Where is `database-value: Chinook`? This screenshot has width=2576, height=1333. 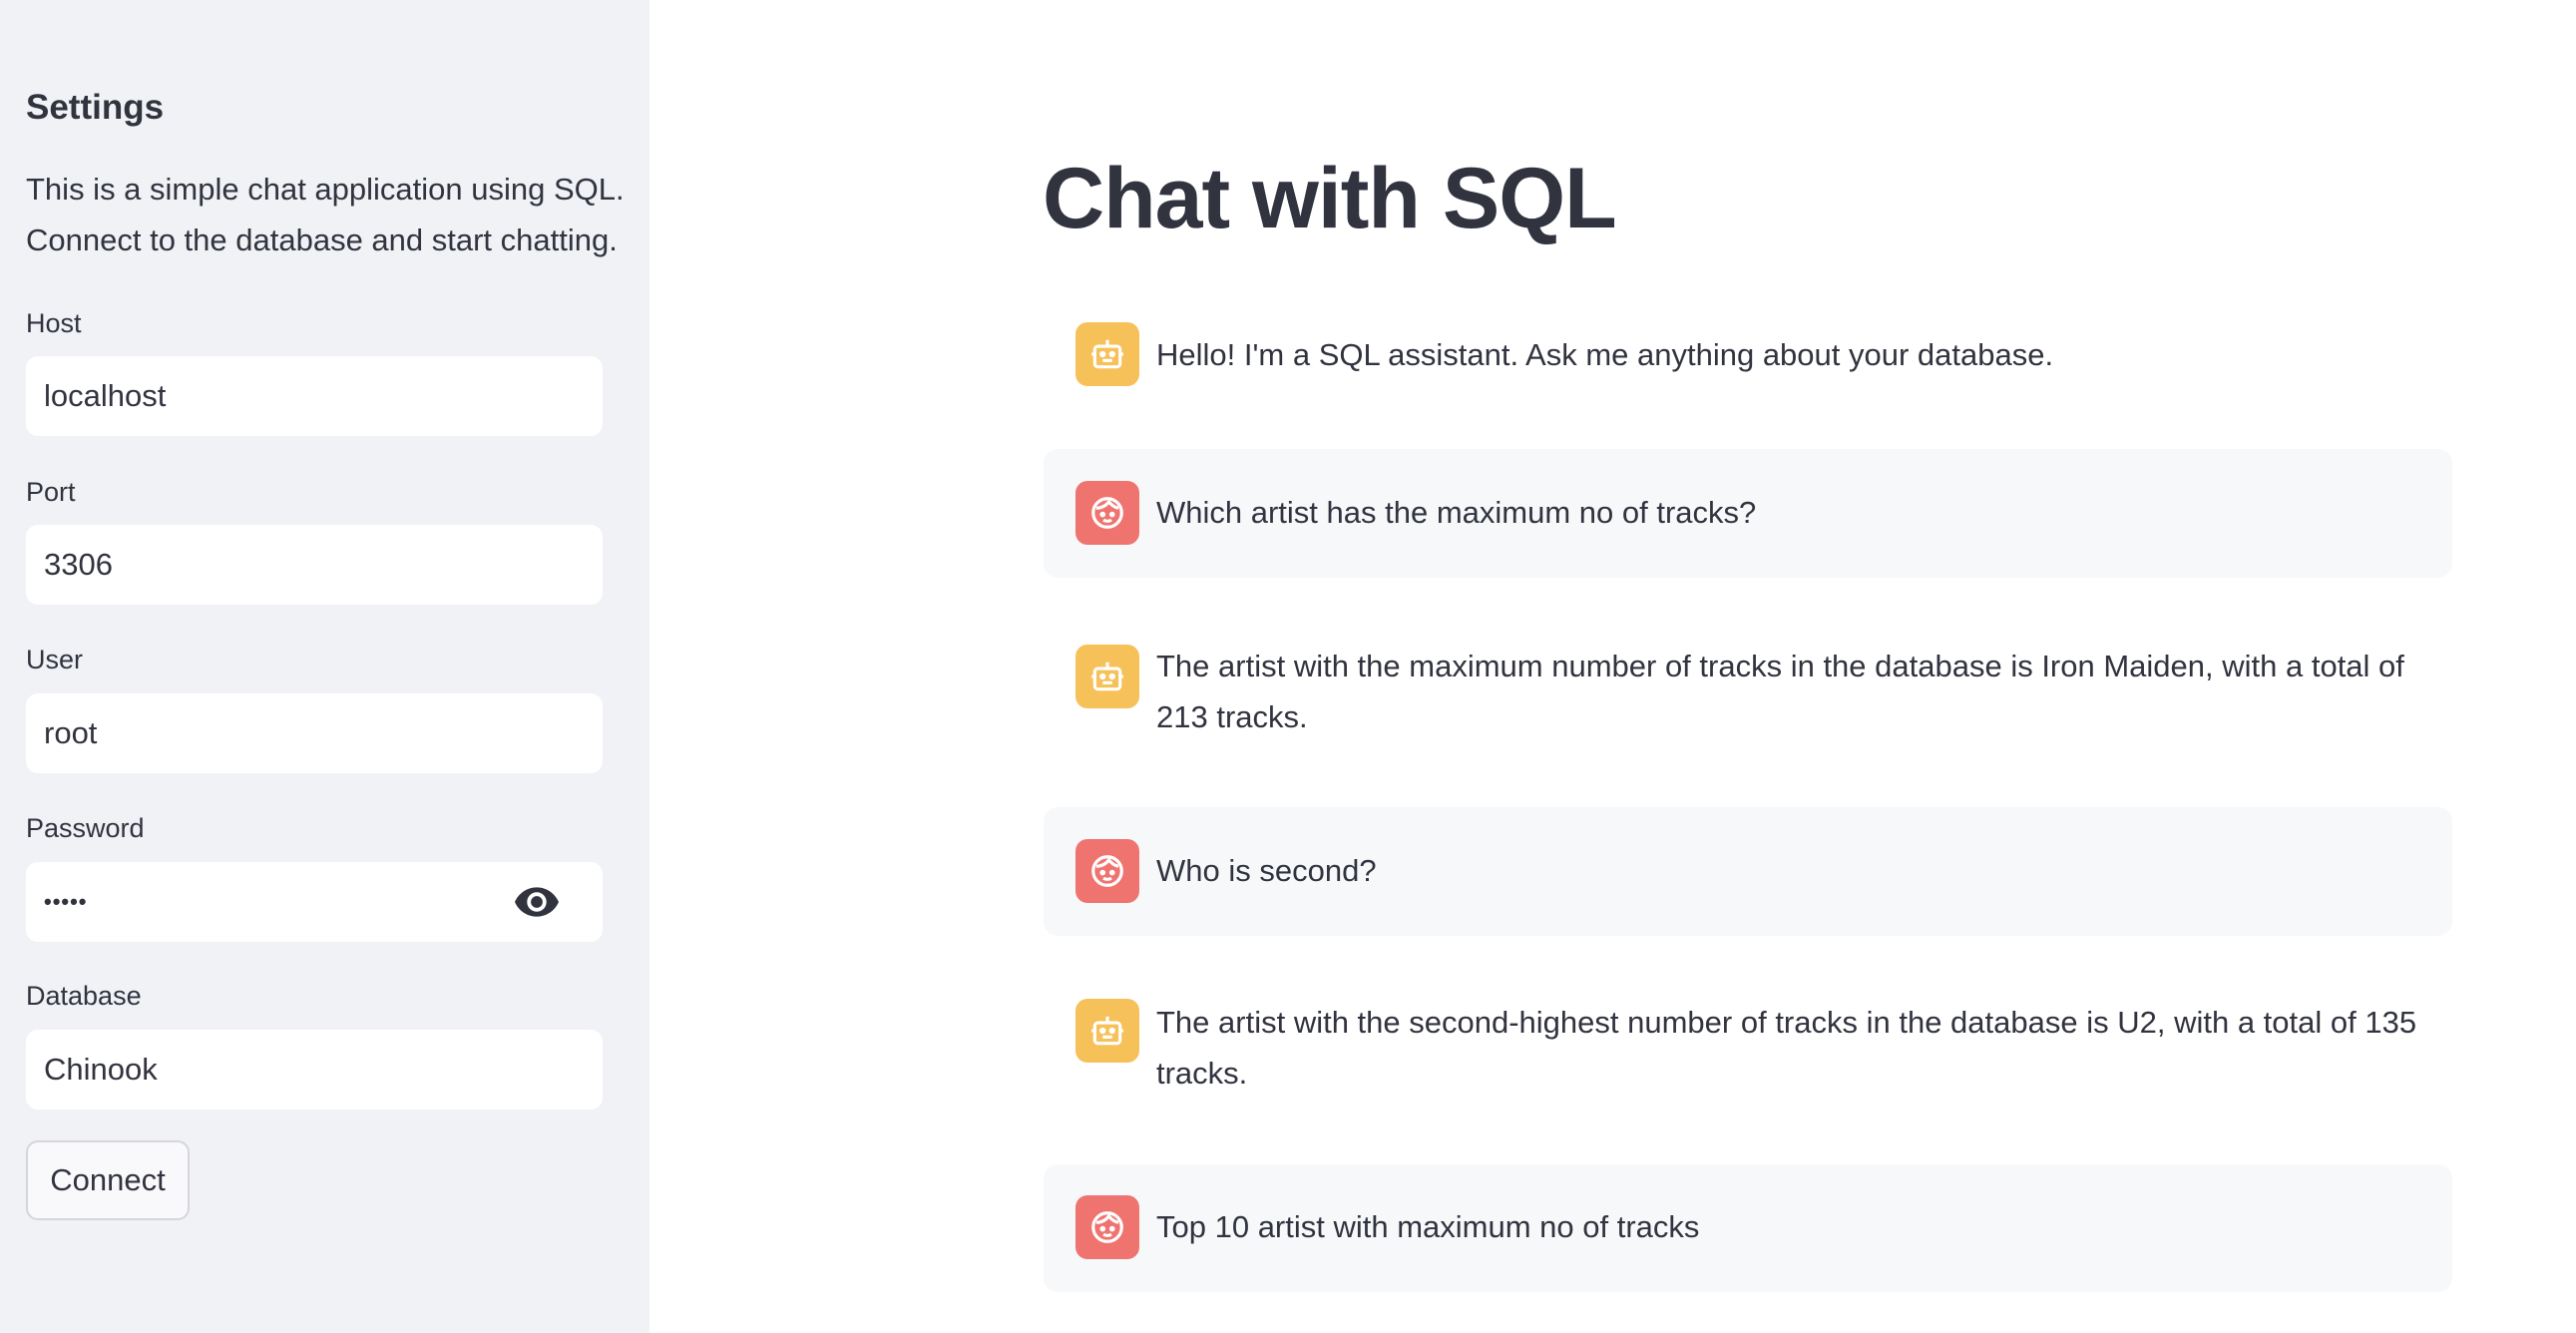 database-value: Chinook is located at coordinates (101, 1069).